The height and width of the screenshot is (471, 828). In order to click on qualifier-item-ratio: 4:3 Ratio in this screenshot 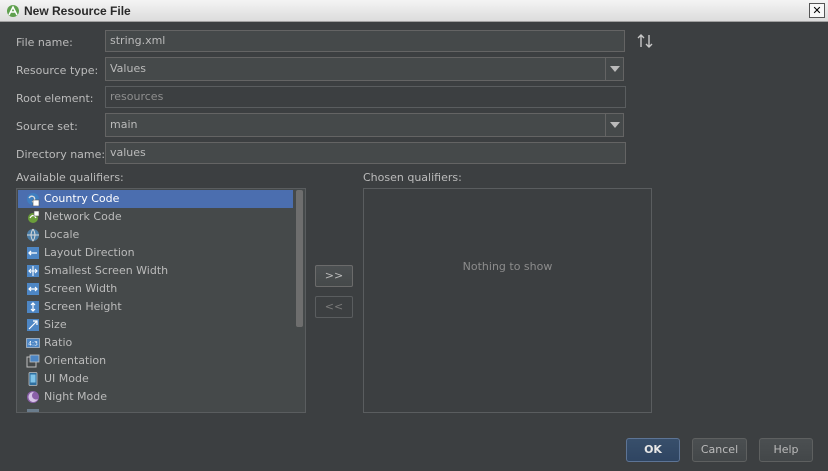, I will do `click(155, 343)`.